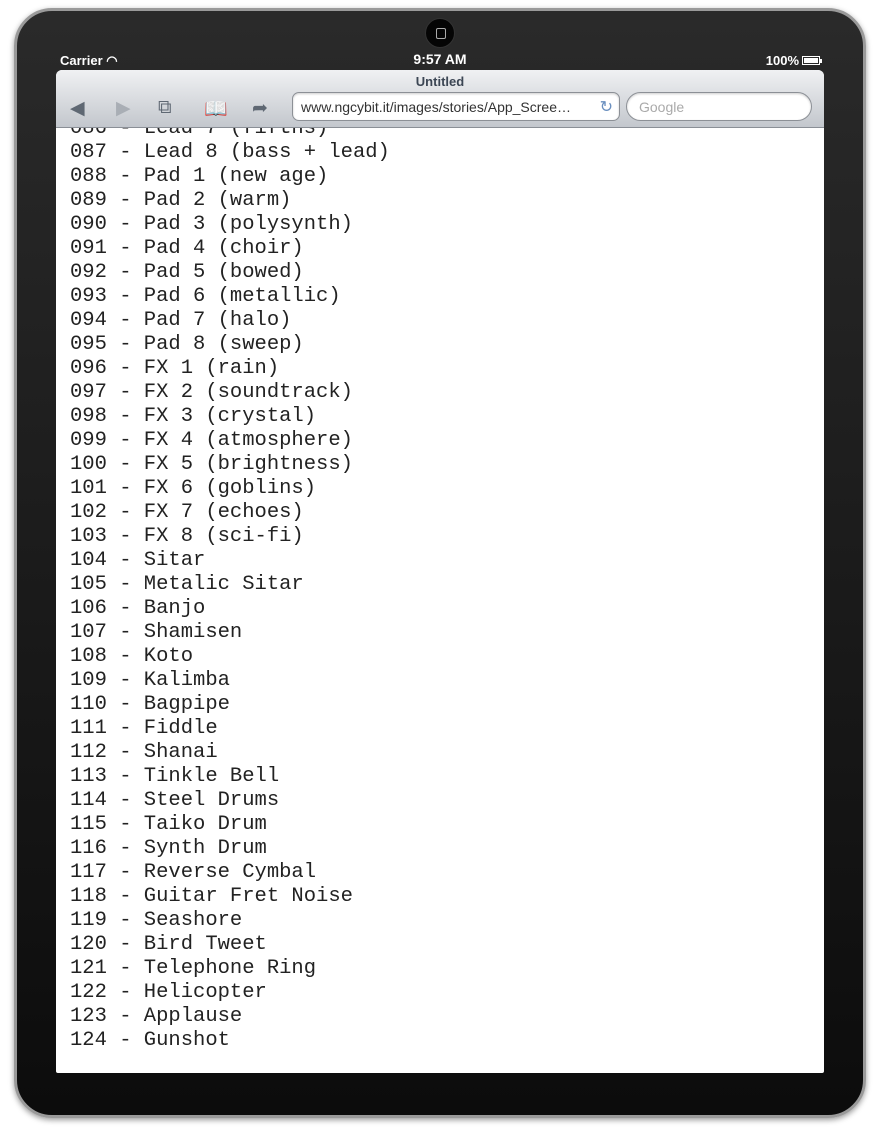  I want to click on list-item: 108 - Koto, so click(132, 656).